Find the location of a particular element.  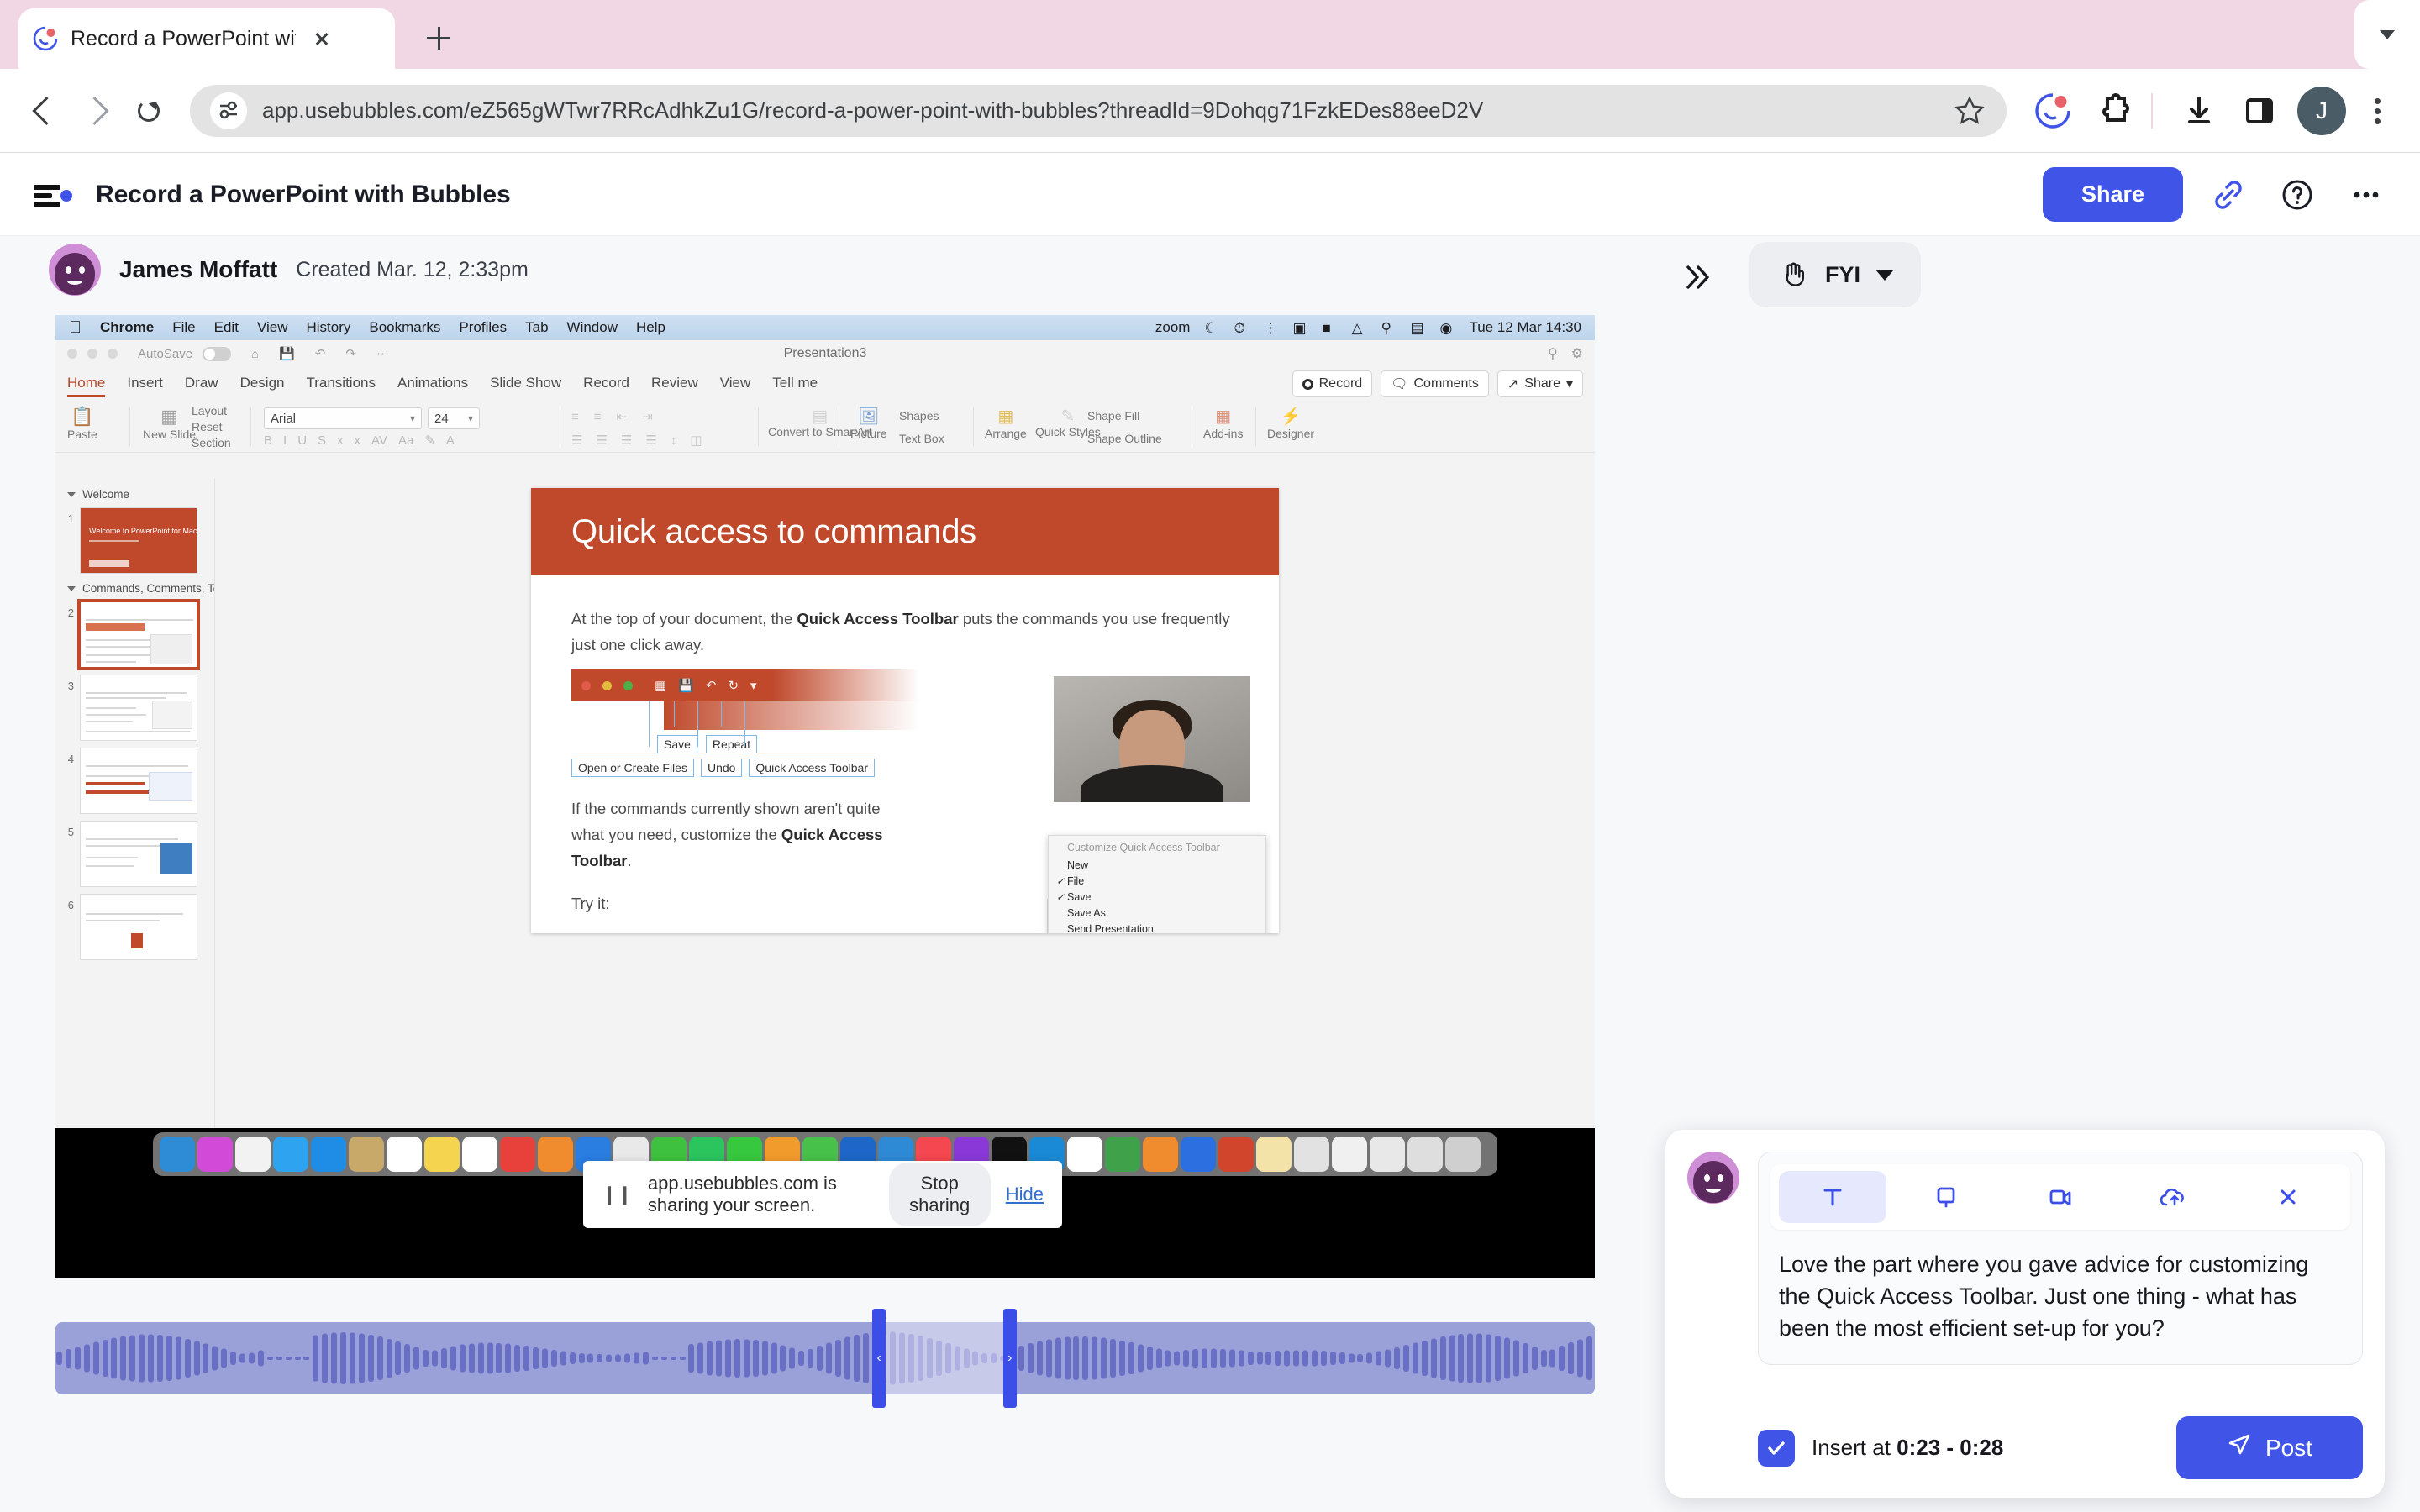

ribbon-tab-record: Record is located at coordinates (606, 384).